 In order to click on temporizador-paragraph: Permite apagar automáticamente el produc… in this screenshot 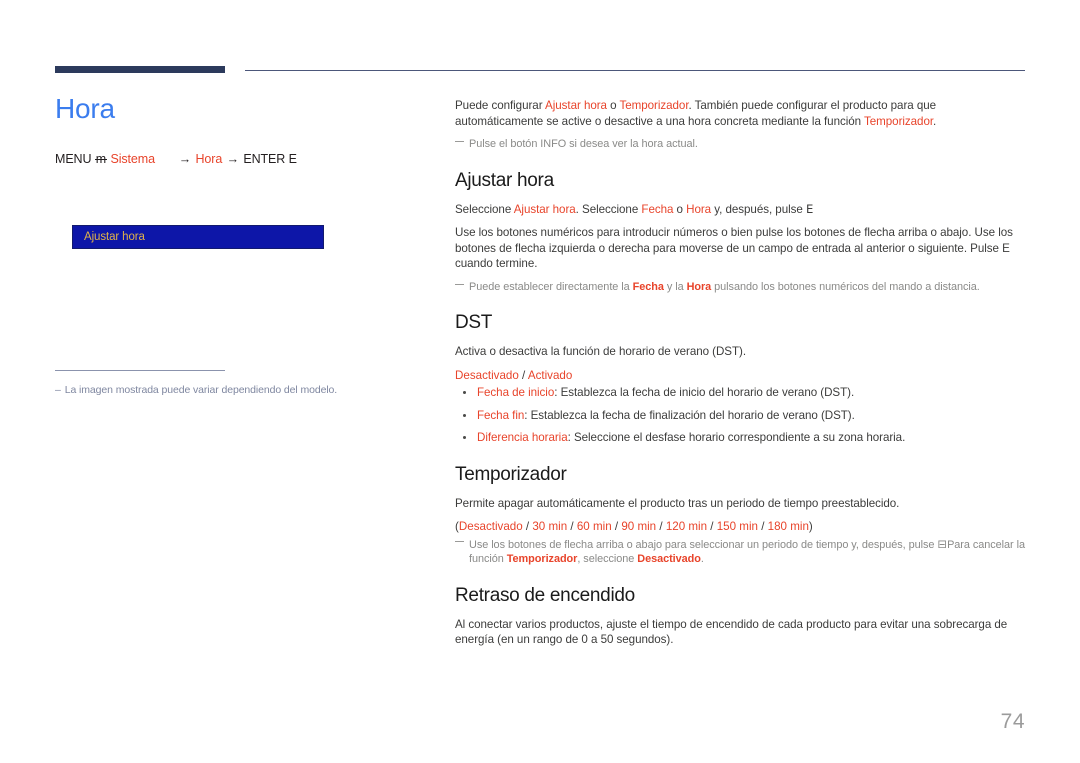, I will do `click(677, 503)`.